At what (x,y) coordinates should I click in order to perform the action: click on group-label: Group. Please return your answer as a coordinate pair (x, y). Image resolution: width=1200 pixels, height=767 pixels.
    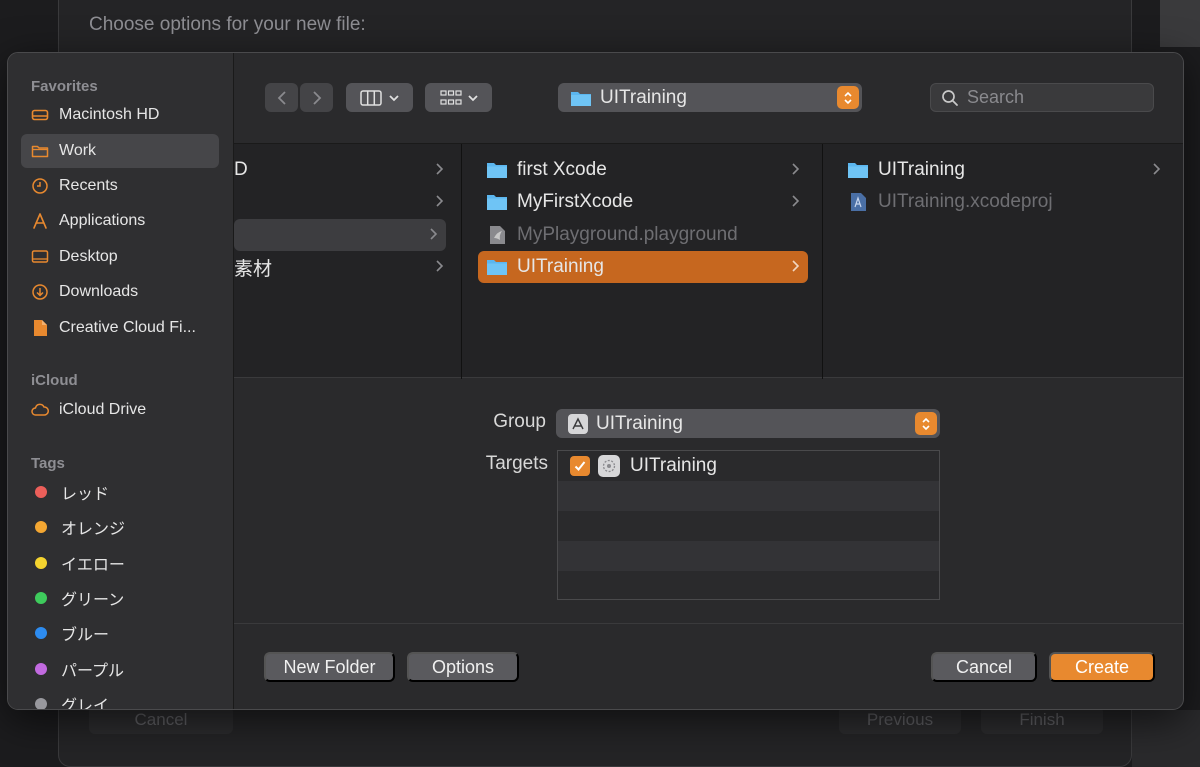
    Looking at the image, I should click on (519, 421).